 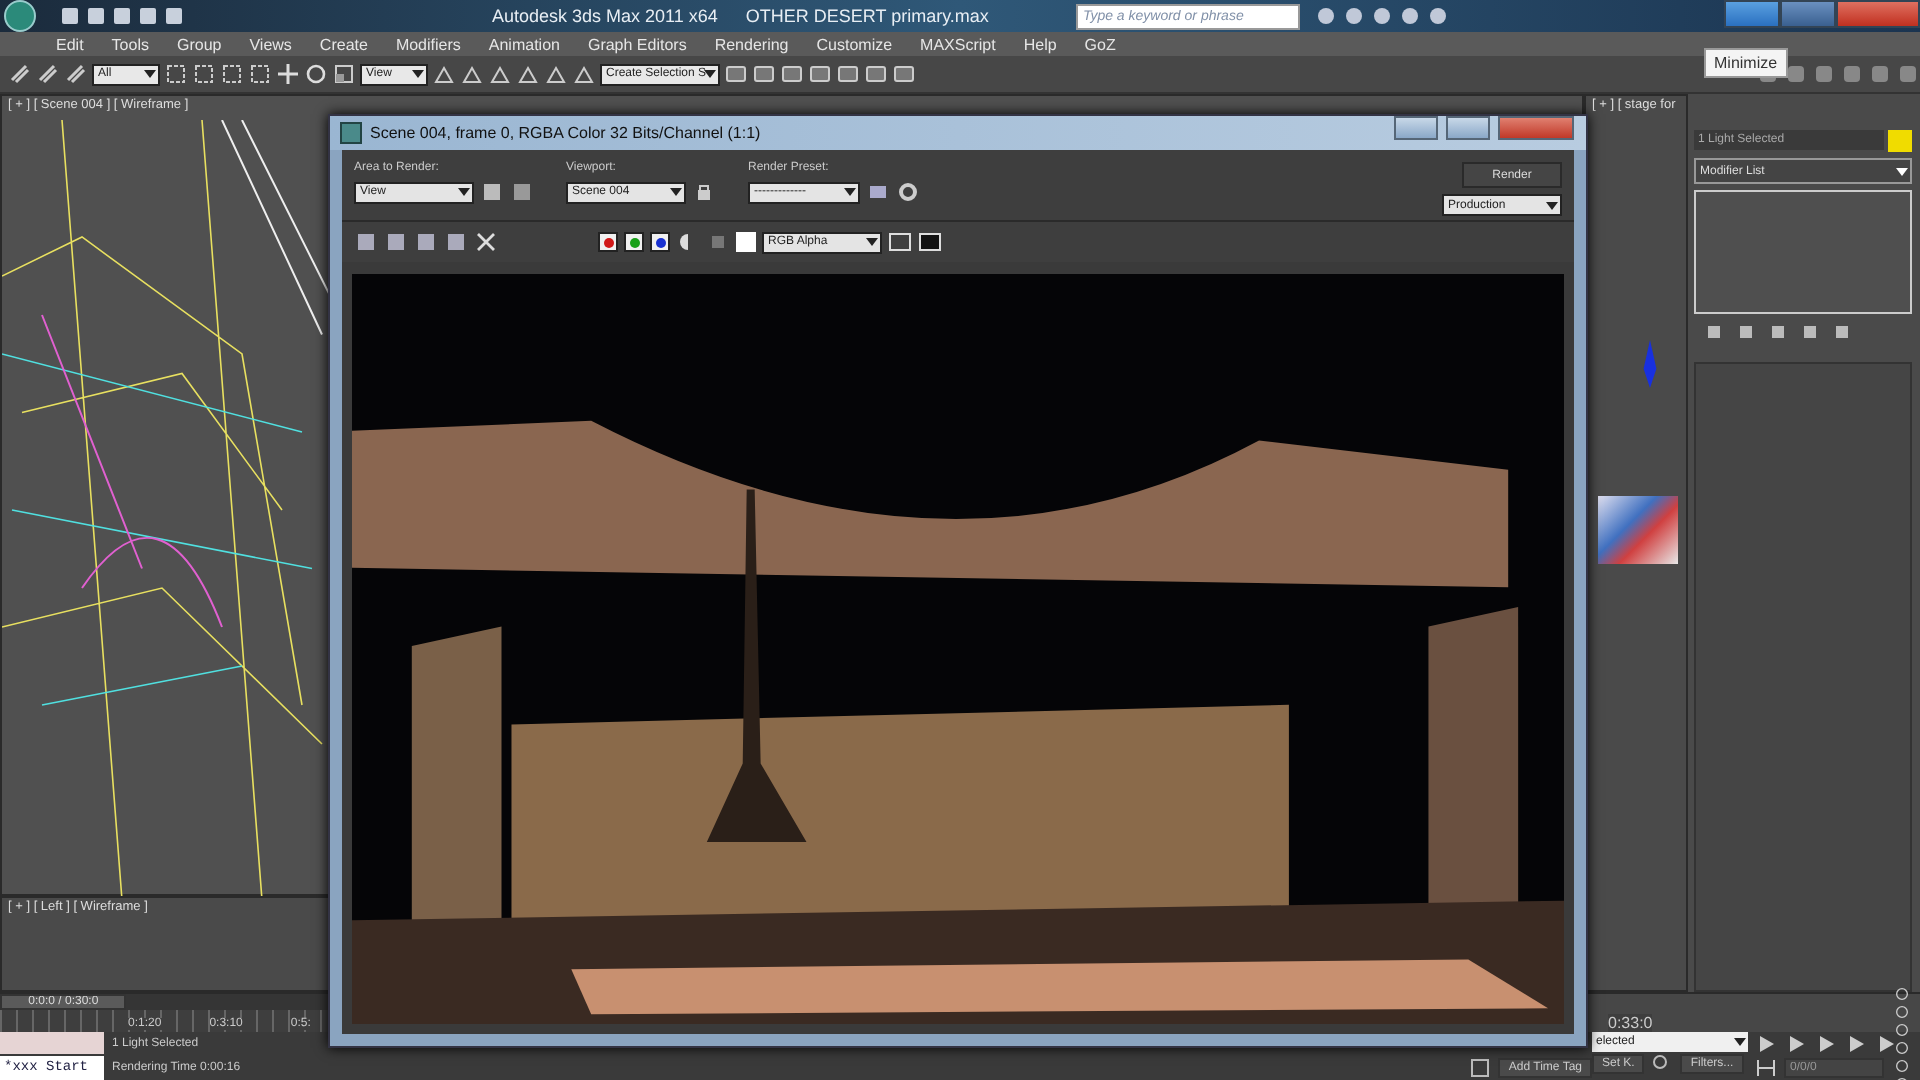 What do you see at coordinates (1100, 44) in the screenshot?
I see `menu-item: GoZ` at bounding box center [1100, 44].